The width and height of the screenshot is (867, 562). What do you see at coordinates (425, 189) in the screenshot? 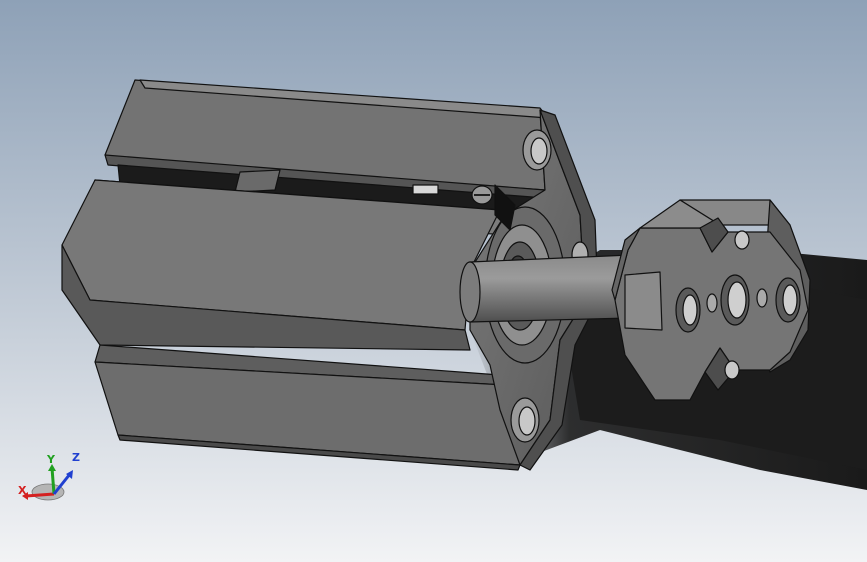
I see `sensor-label` at bounding box center [425, 189].